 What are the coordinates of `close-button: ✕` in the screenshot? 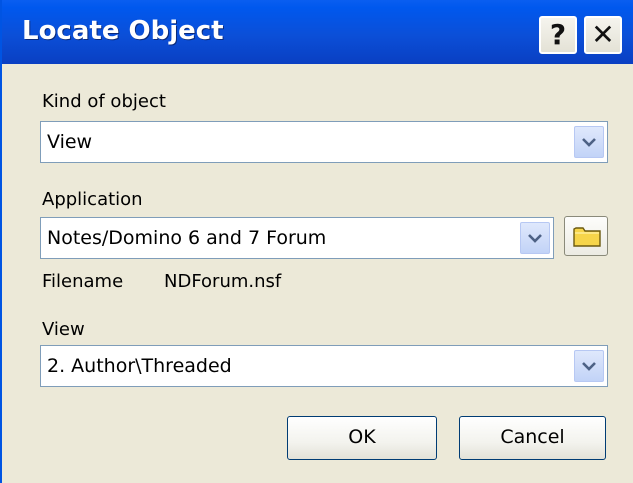 It's located at (603, 35).